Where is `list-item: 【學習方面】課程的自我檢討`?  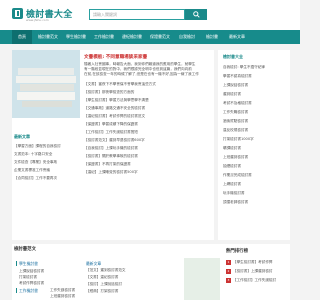
list-item: 【學習方面】課程的自我檢討 is located at coordinates (46, 146).